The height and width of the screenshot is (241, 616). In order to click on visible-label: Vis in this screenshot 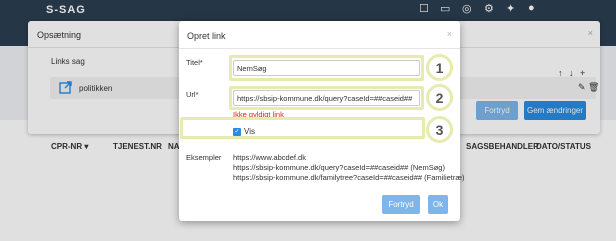, I will do `click(249, 131)`.